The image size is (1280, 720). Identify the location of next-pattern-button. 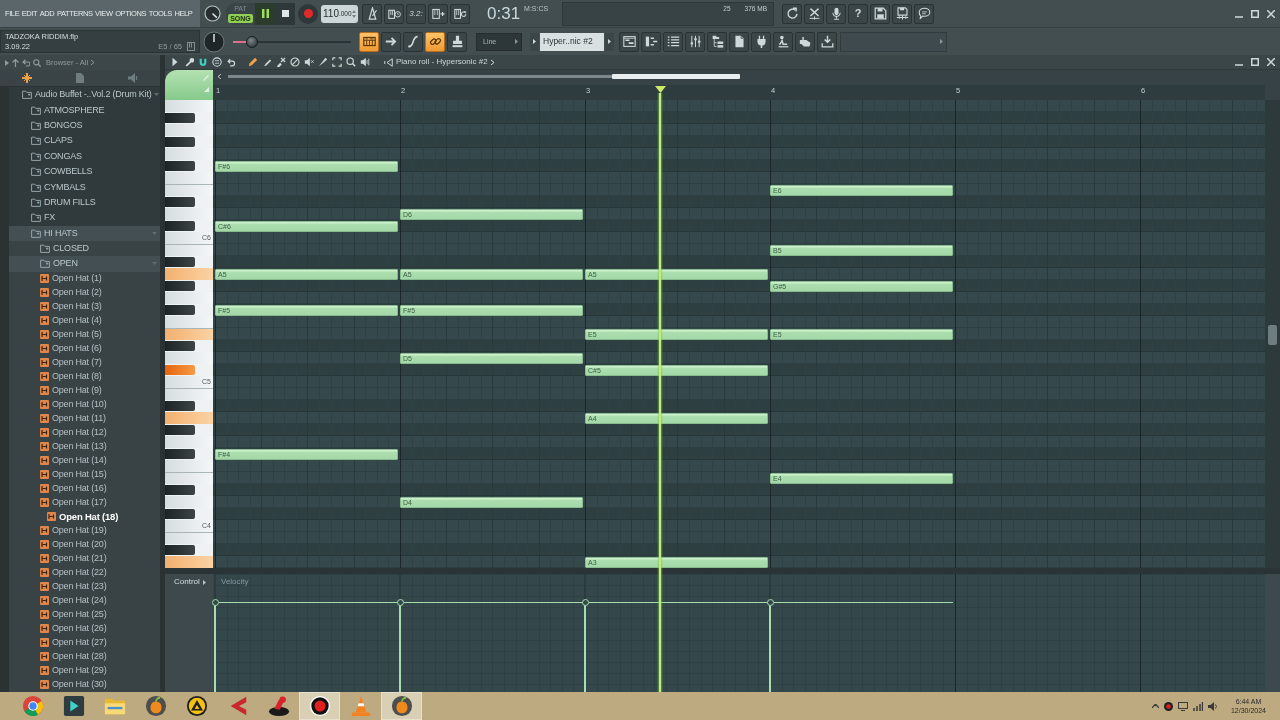
(609, 41).